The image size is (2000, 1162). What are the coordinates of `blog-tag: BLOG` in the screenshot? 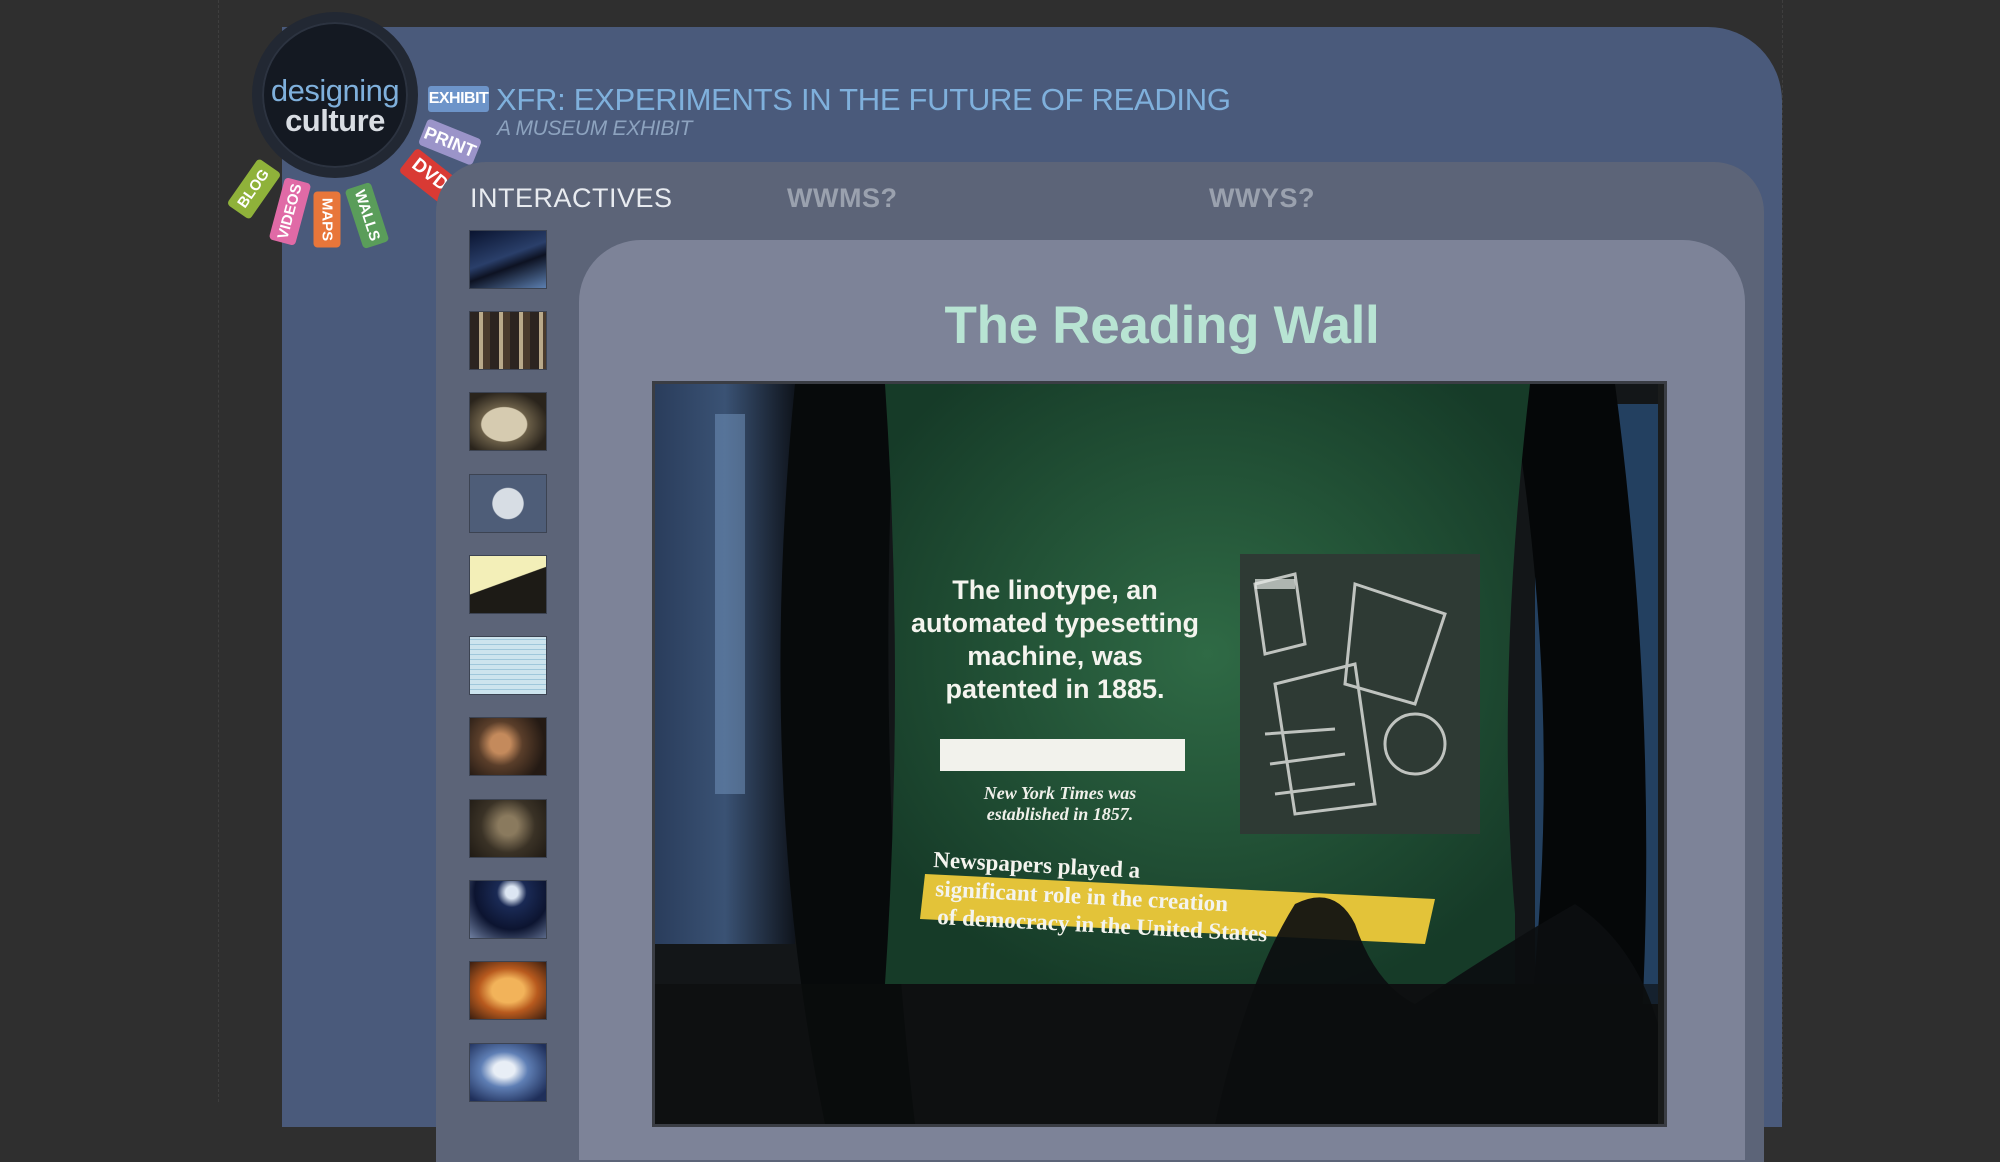 It's located at (254, 189).